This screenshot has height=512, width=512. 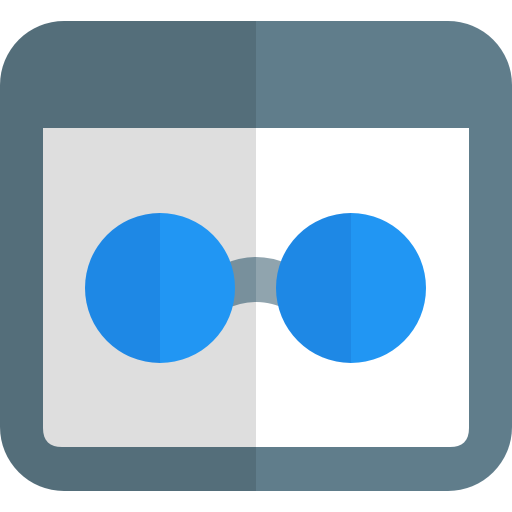 What do you see at coordinates (351, 288) in the screenshot?
I see `right-lens` at bounding box center [351, 288].